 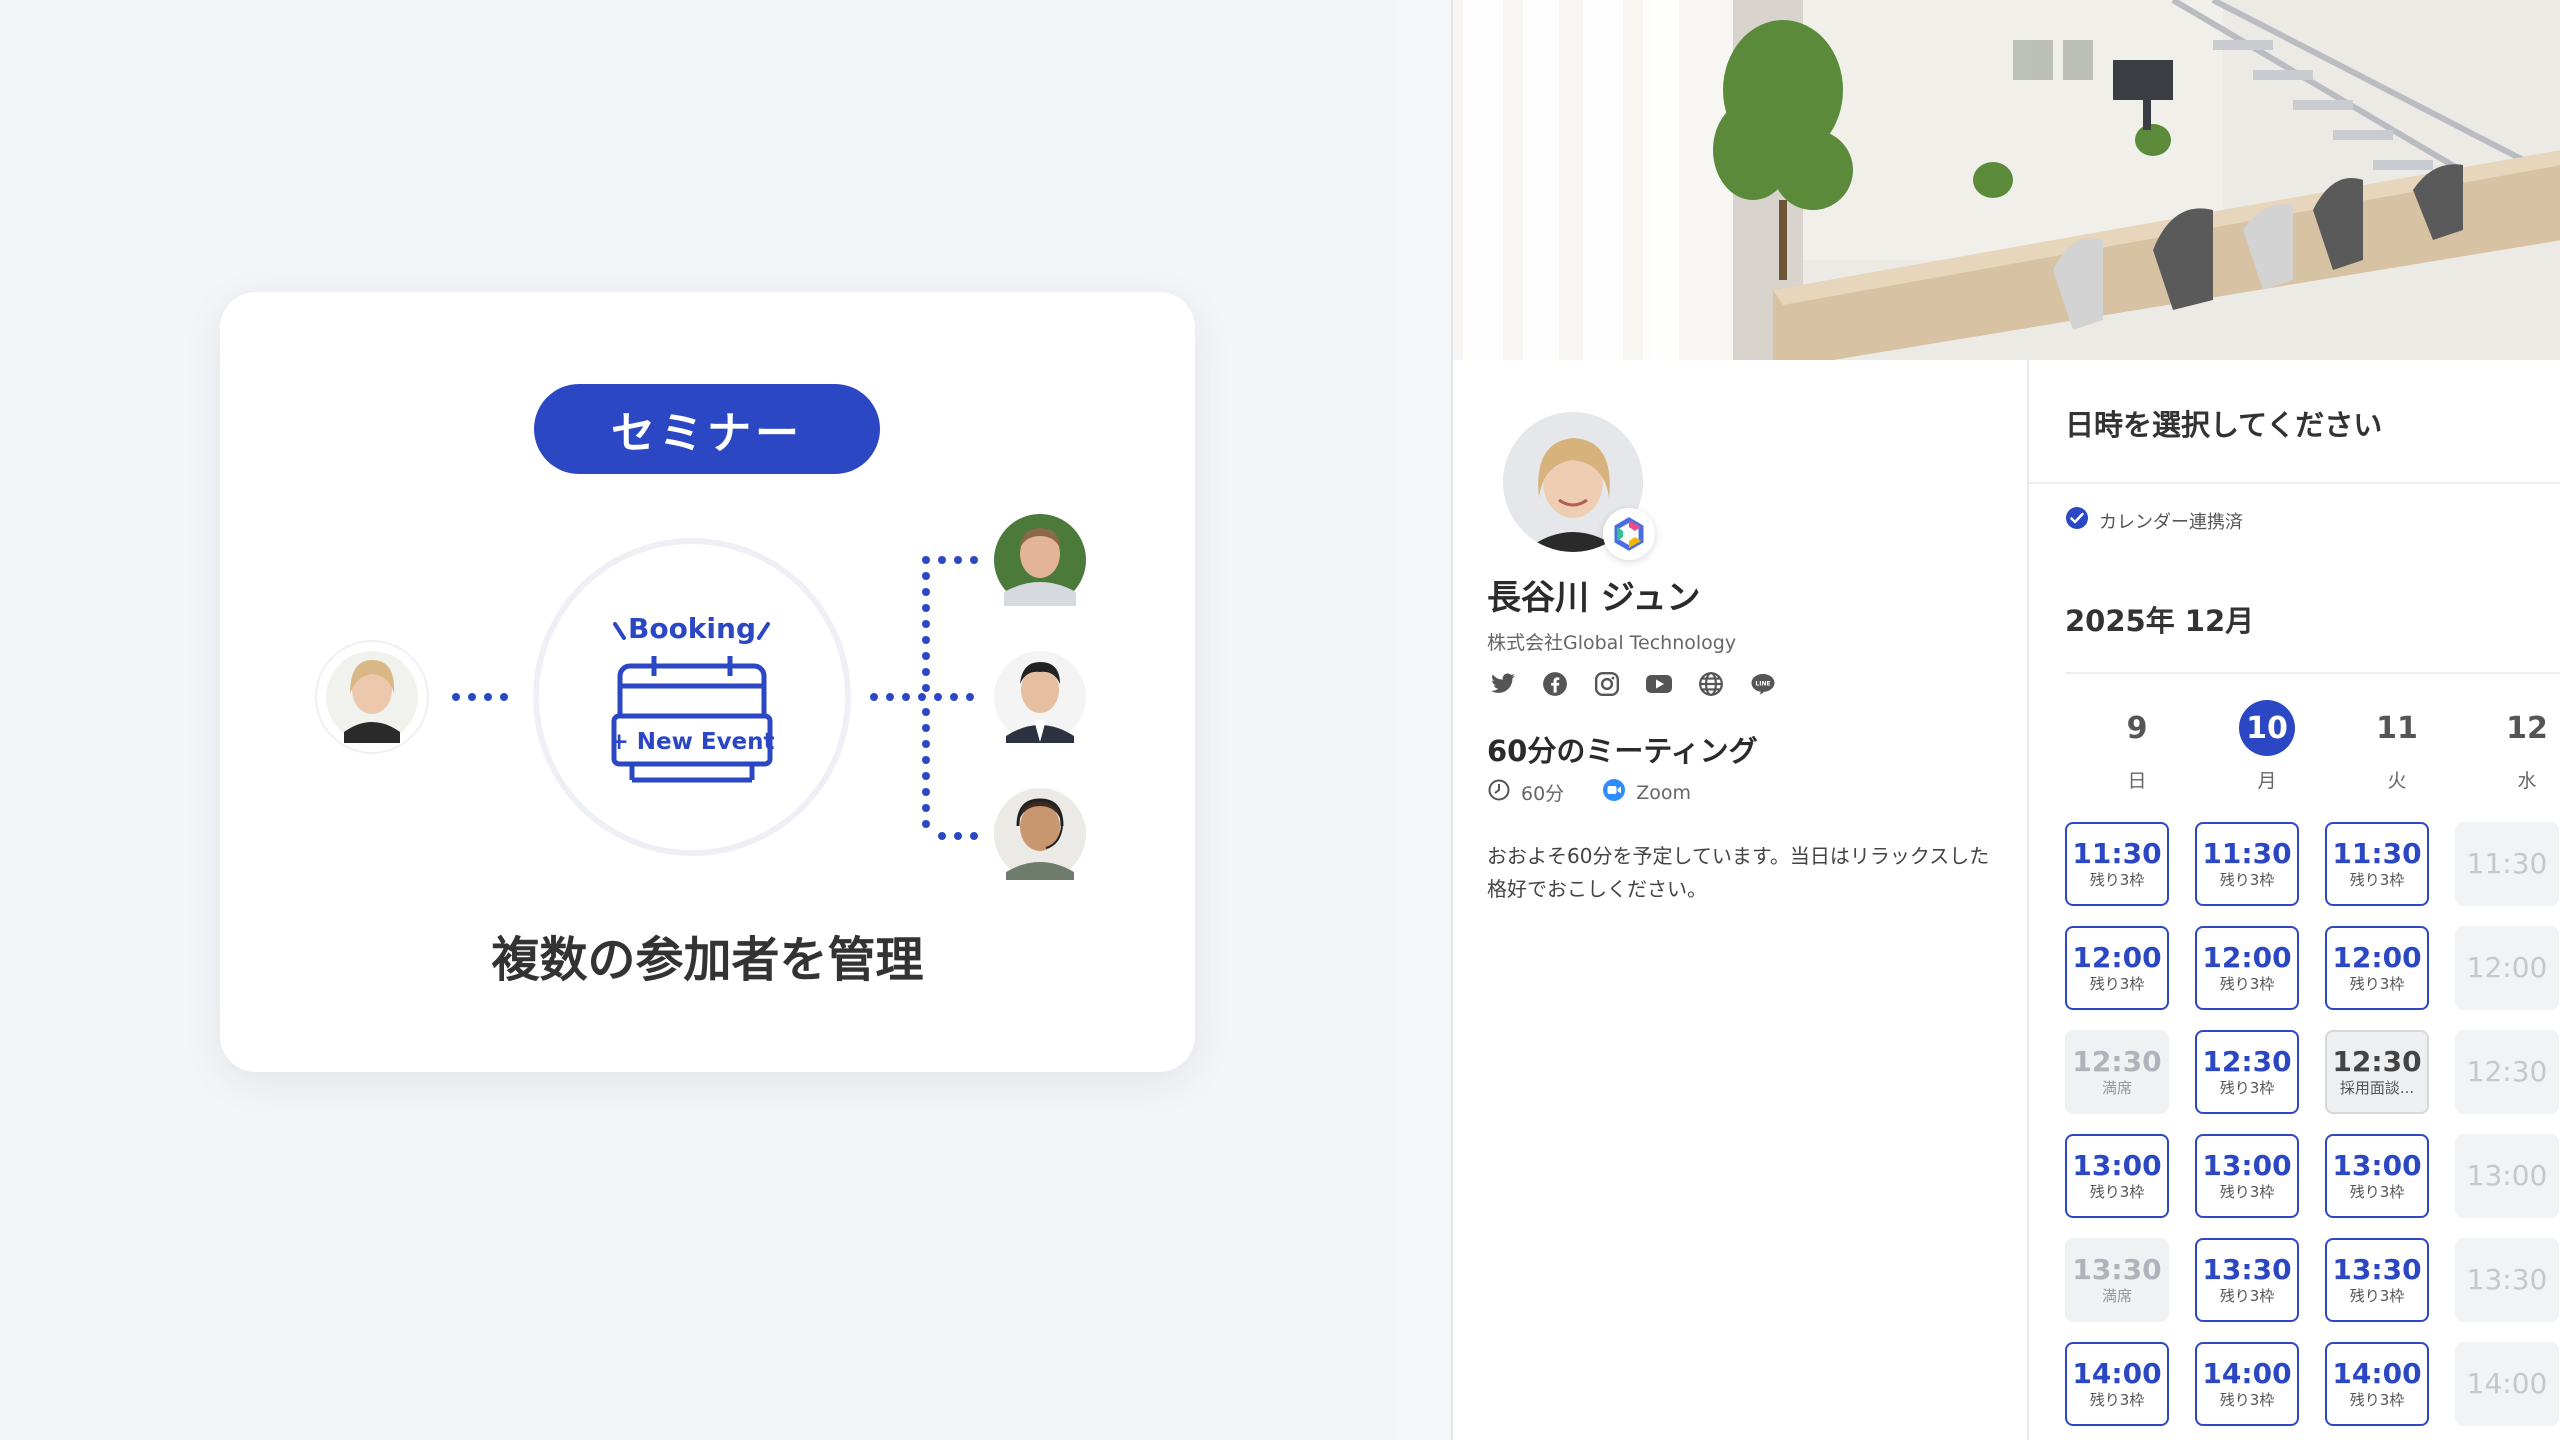 What do you see at coordinates (2527, 728) in the screenshot?
I see `day-number: 12` at bounding box center [2527, 728].